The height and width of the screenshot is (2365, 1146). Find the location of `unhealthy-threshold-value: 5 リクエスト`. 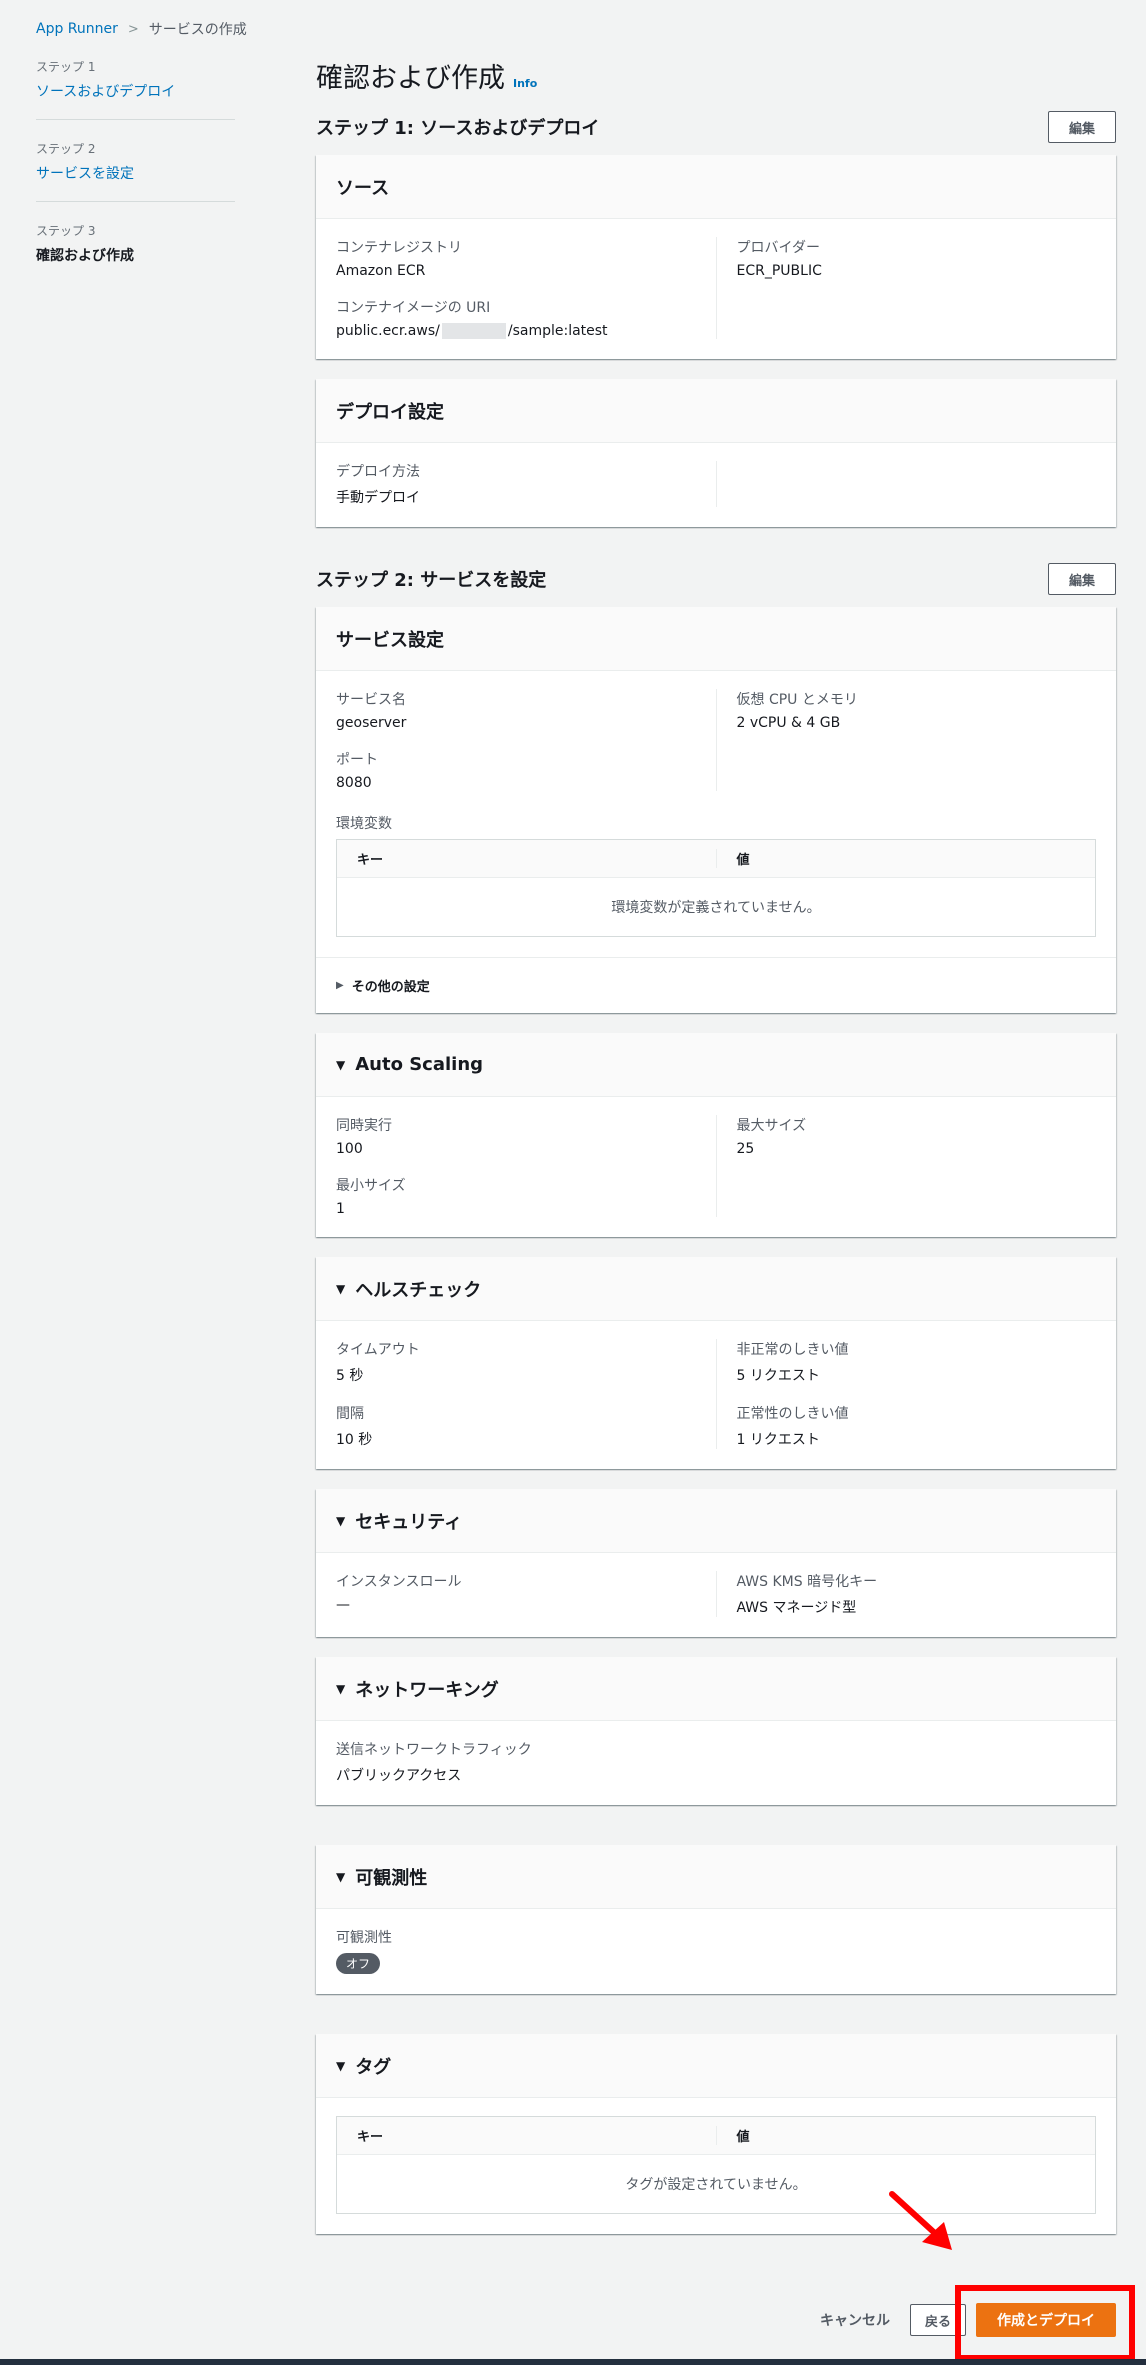

unhealthy-threshold-value: 5 リクエスト is located at coordinates (778, 1376).